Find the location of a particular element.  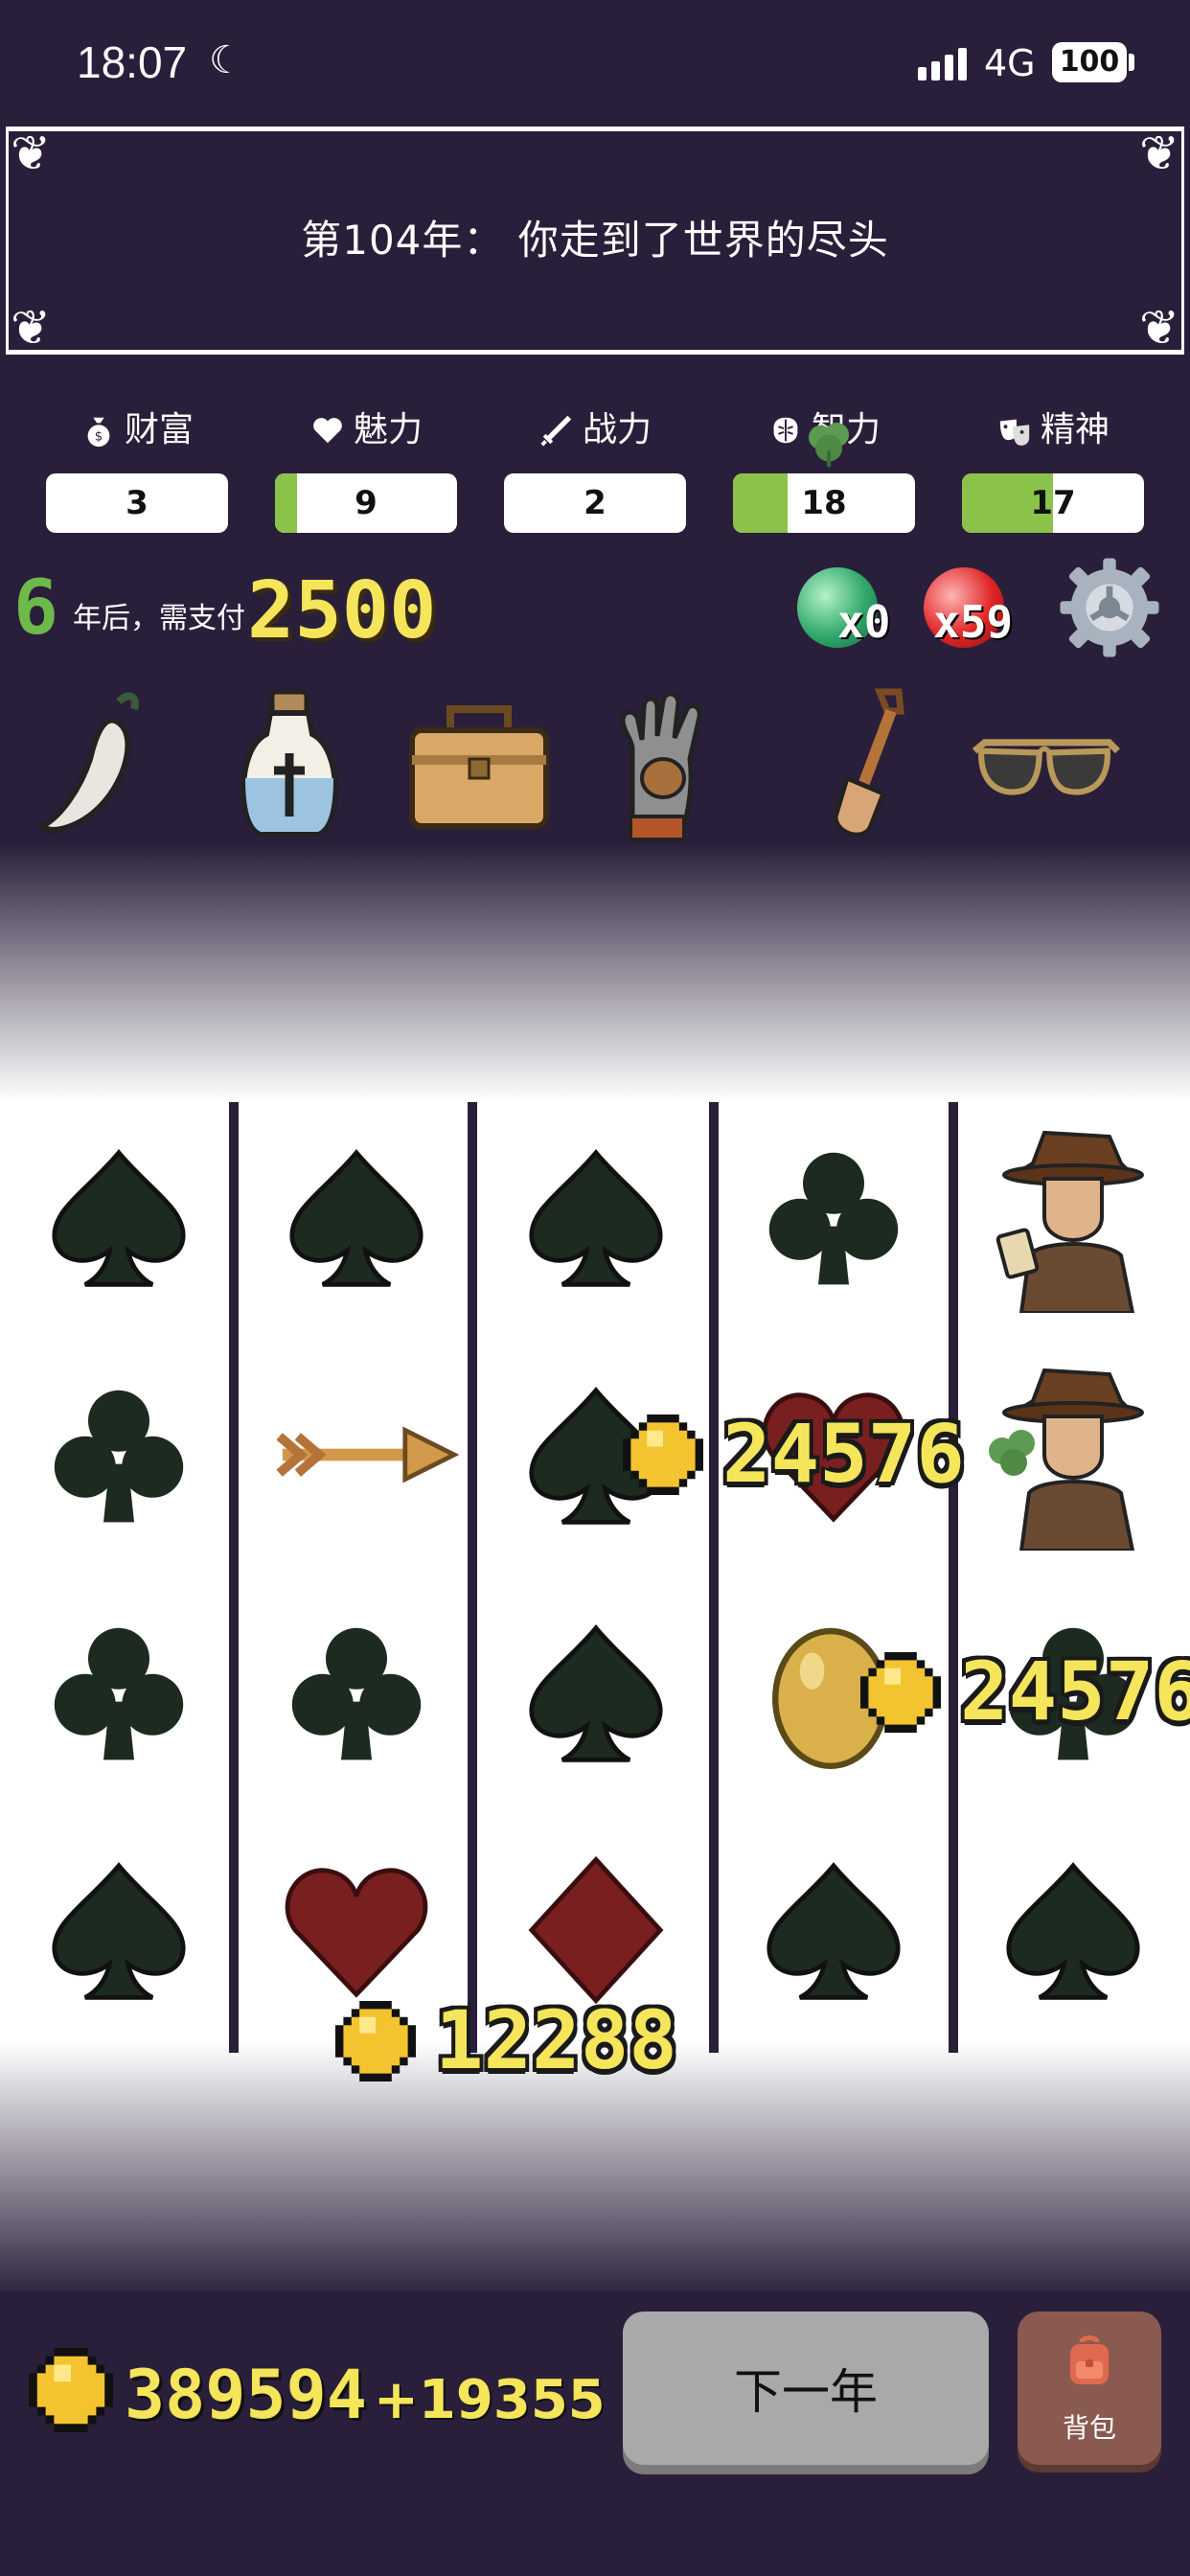

holy-water-bottle-icon is located at coordinates (289, 763).